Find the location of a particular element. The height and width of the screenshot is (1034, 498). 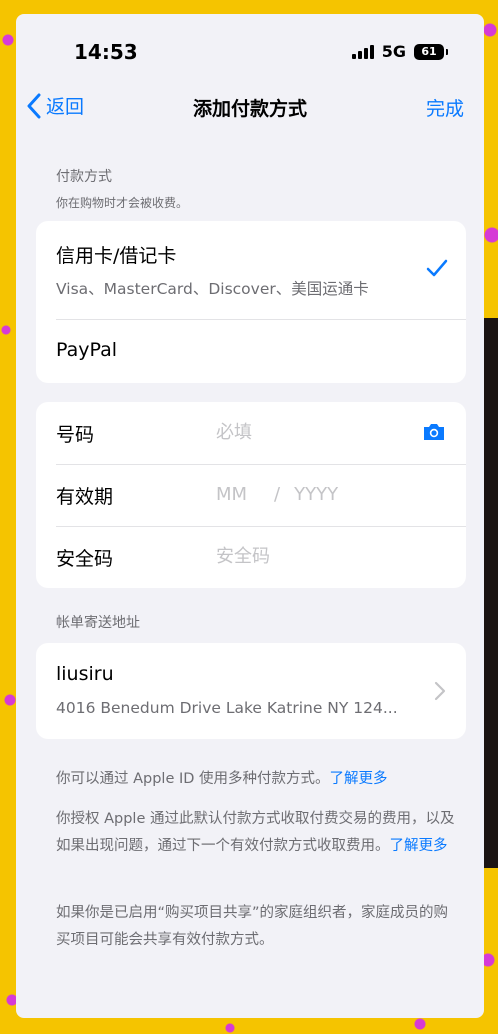

card-number-label: 号码 is located at coordinates (75, 435).